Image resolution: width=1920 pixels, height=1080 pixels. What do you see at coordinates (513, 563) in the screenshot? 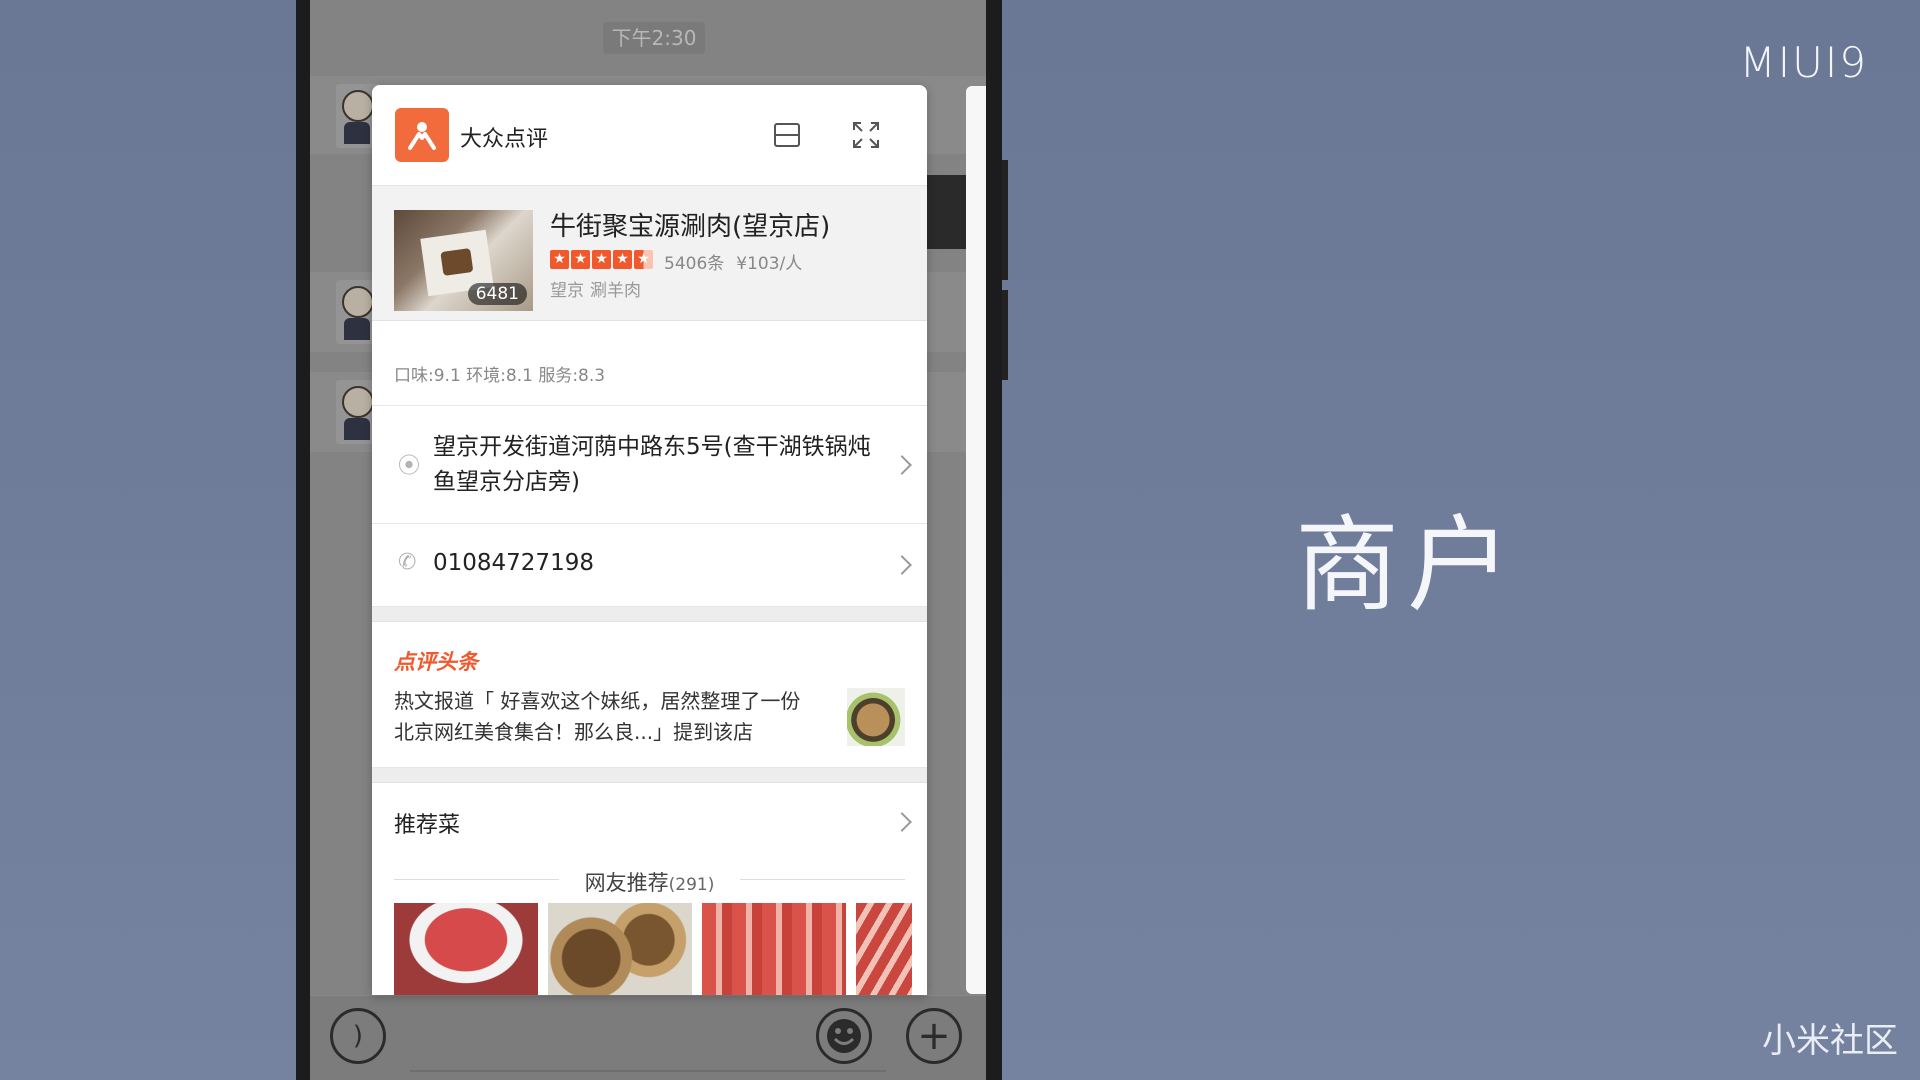
I see `phone-number: 01084727198` at bounding box center [513, 563].